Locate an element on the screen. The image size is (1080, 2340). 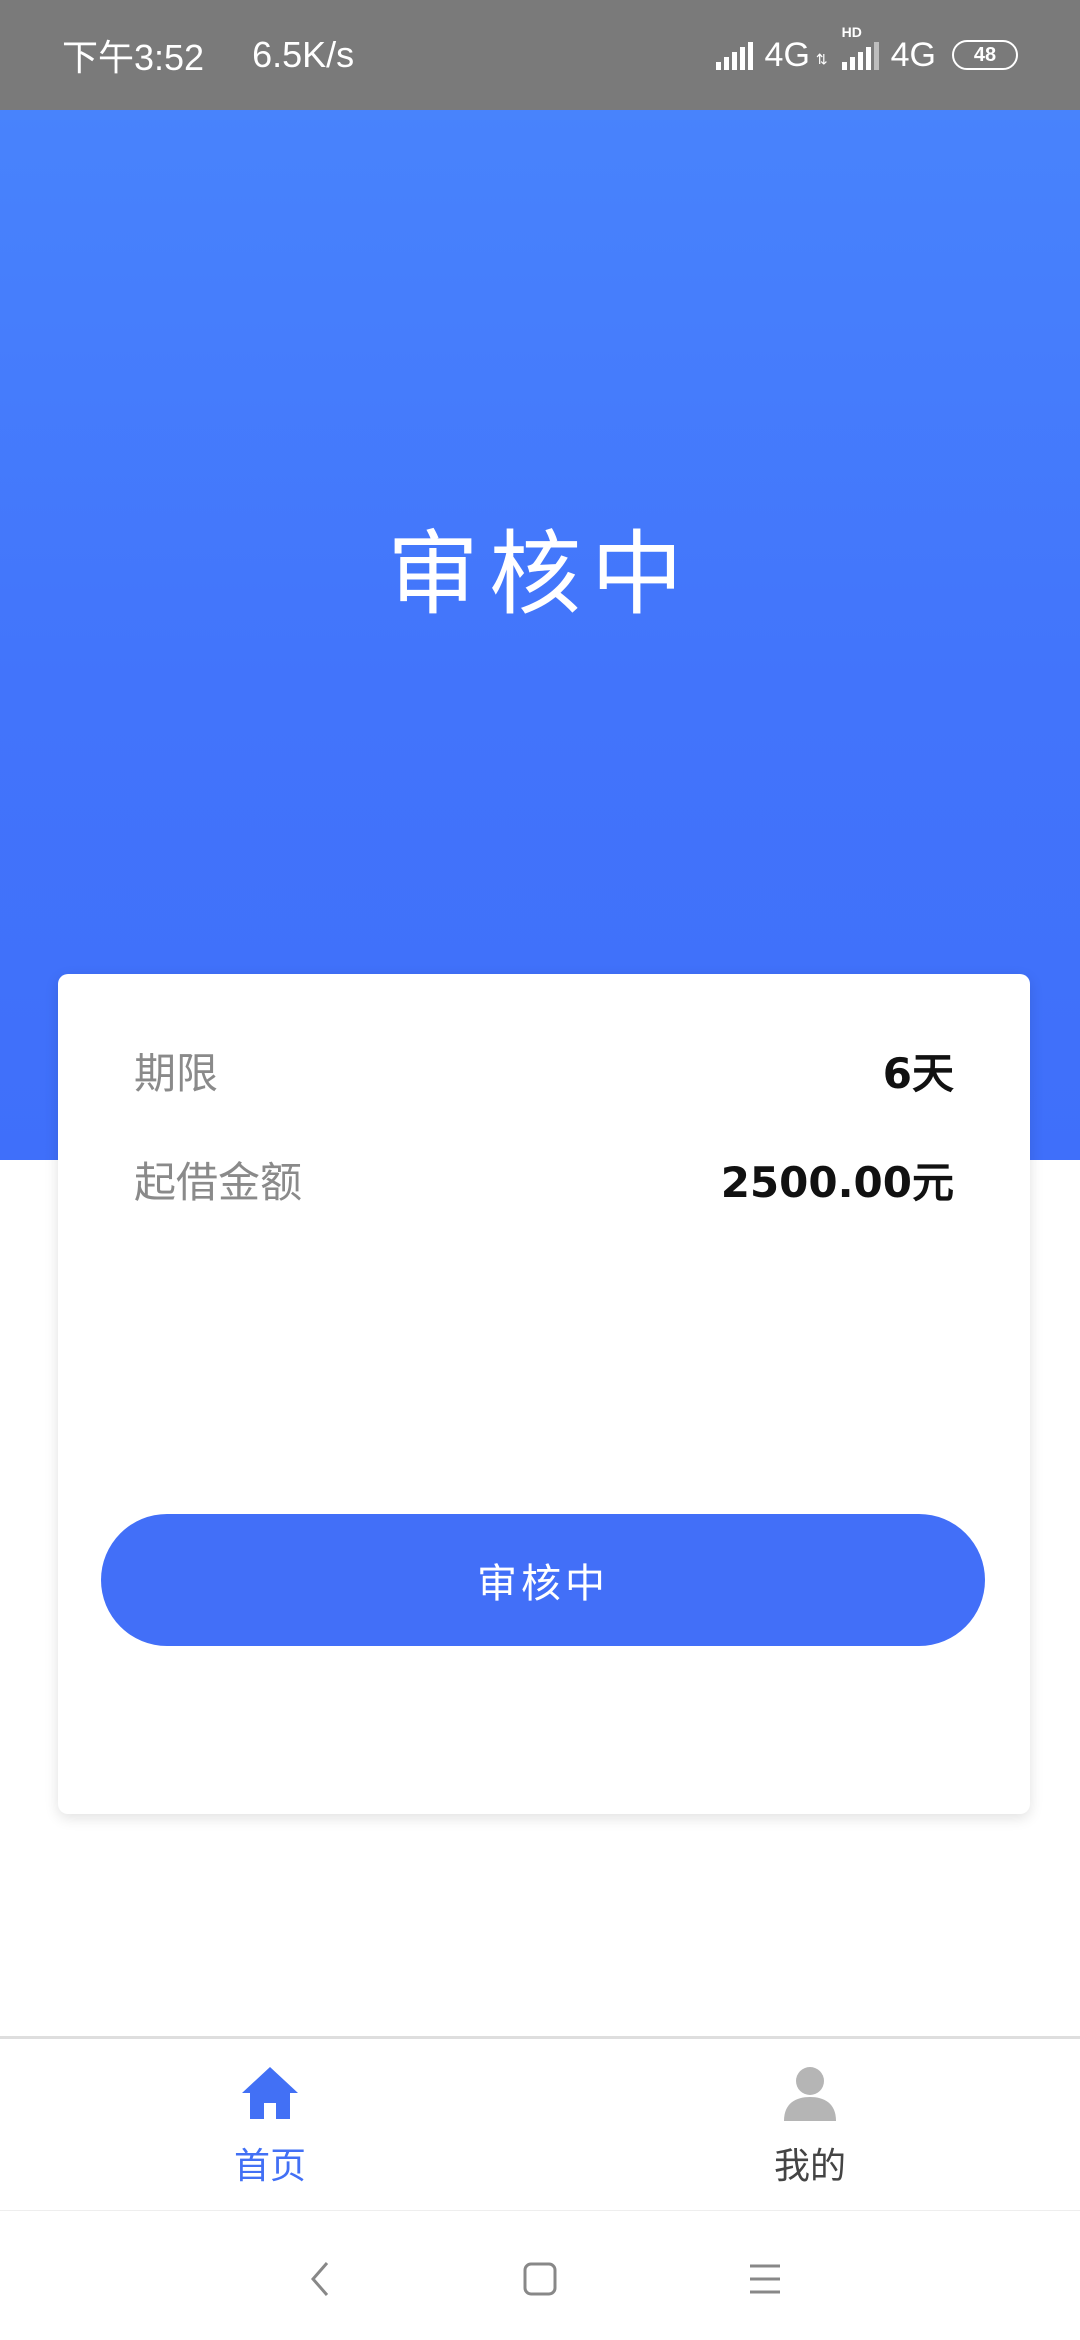
hd-label: HD is located at coordinates (851, 32).